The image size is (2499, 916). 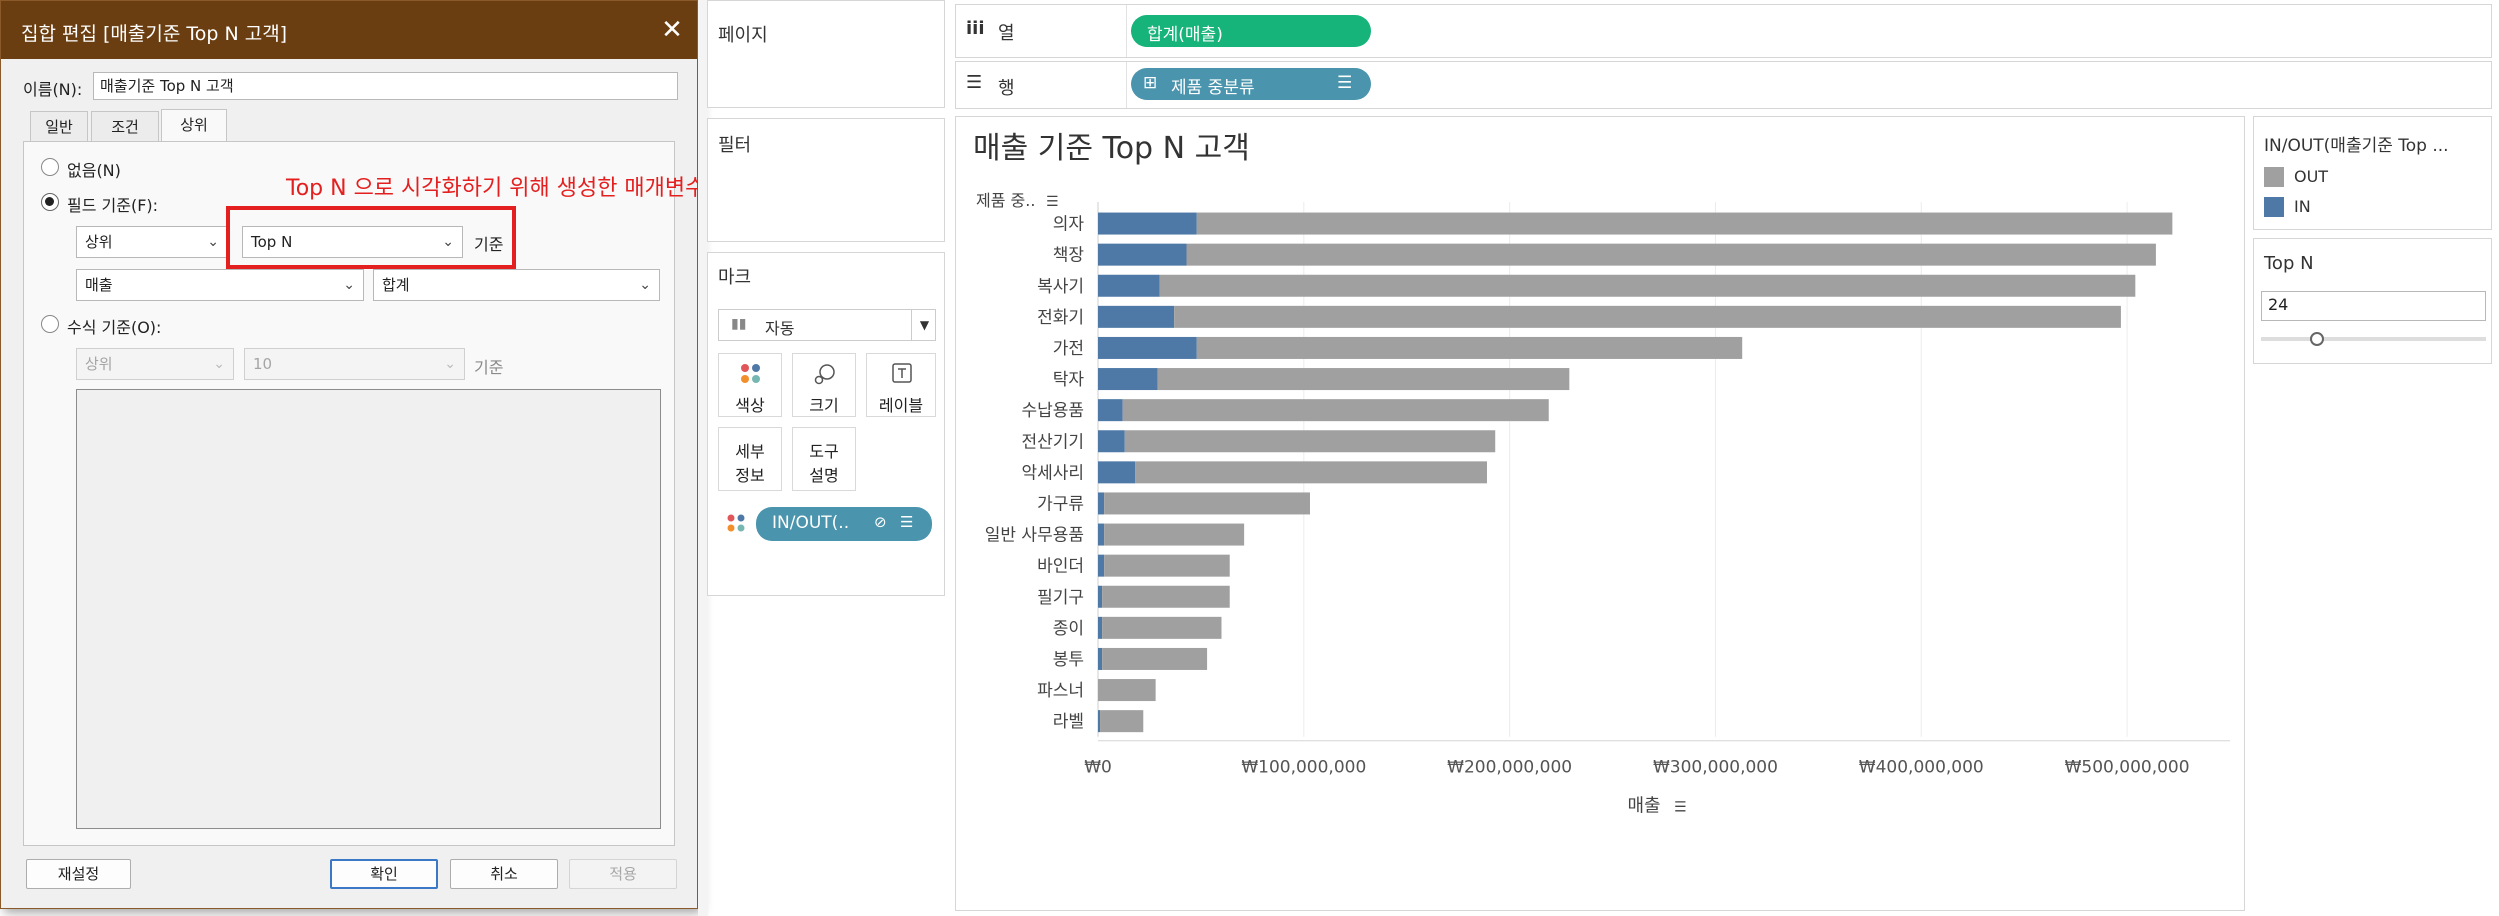 What do you see at coordinates (2274, 177) in the screenshot?
I see `legend-swatch-out` at bounding box center [2274, 177].